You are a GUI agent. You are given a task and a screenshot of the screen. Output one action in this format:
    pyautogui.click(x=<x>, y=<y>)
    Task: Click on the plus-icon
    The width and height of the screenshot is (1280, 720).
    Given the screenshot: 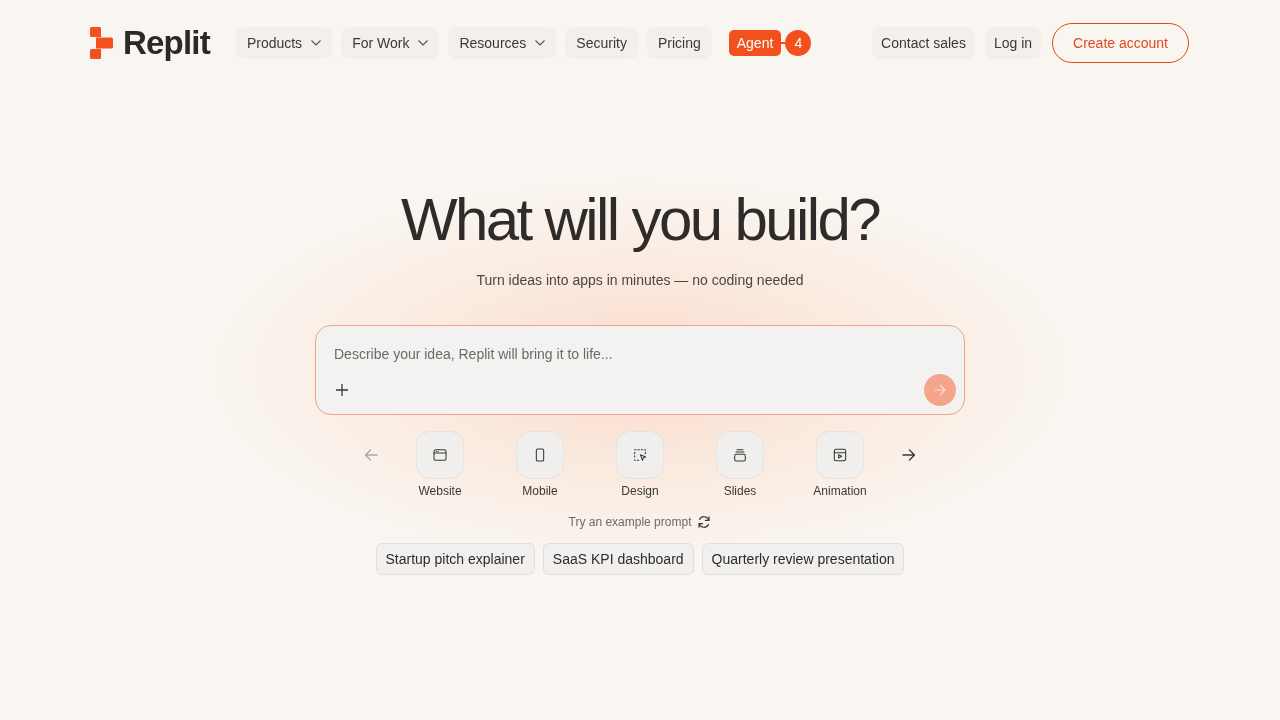 What is the action you would take?
    pyautogui.click(x=342, y=390)
    